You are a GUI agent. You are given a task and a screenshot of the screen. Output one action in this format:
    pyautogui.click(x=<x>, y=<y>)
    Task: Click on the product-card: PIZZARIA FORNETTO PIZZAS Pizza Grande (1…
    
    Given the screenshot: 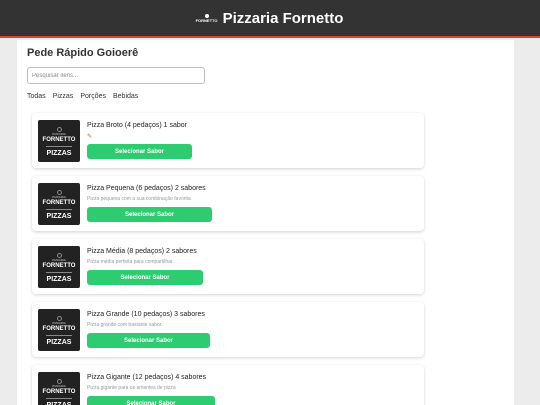 What is the action you would take?
    pyautogui.click(x=228, y=329)
    